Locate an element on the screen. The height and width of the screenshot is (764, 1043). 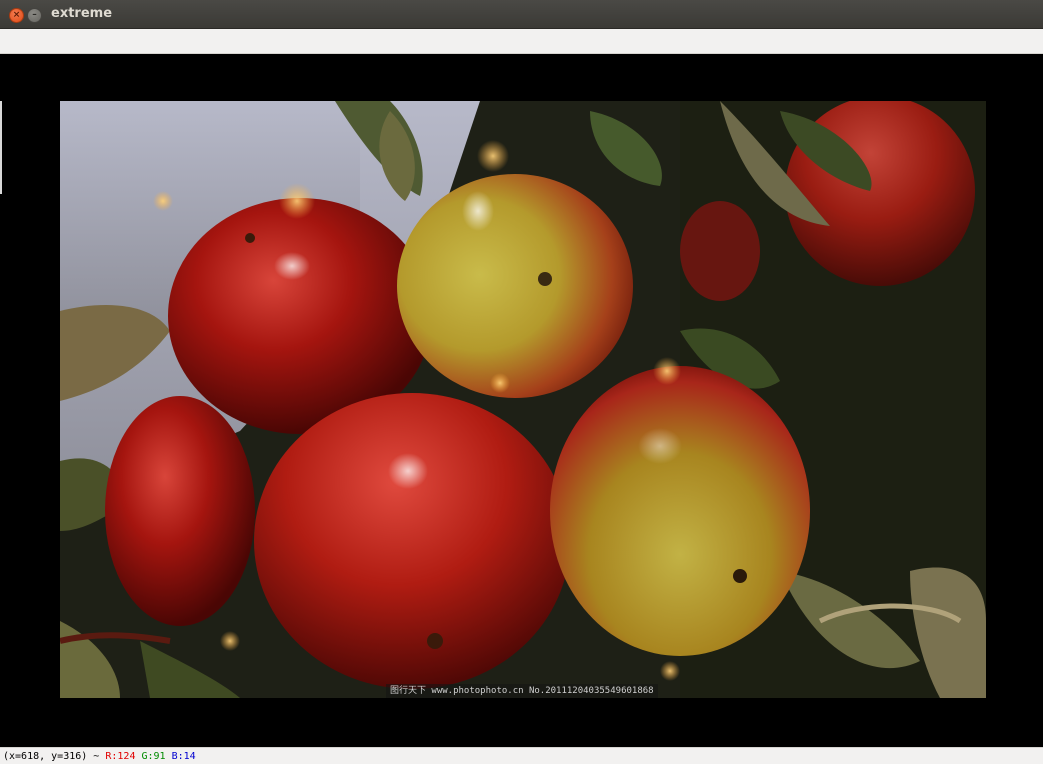
status-bar: (x=618, y=316) ~ R:124 G:91 B:14 is located at coordinates (521, 755).